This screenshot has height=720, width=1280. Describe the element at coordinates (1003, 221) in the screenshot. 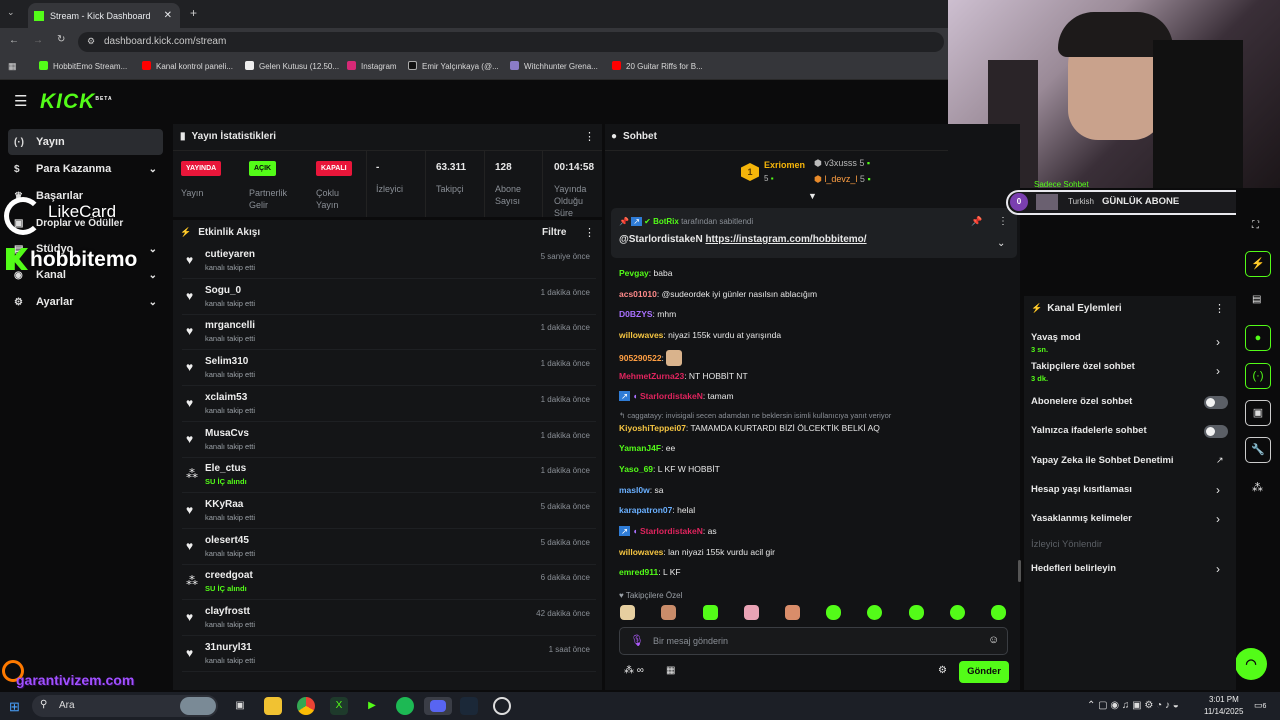

I see `pinned-more-icon: ⋮` at that location.